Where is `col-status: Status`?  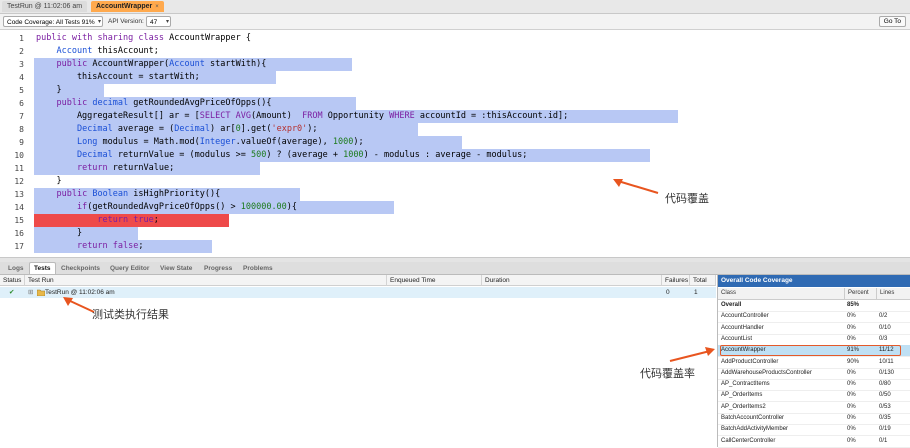
col-status: Status is located at coordinates (12, 280).